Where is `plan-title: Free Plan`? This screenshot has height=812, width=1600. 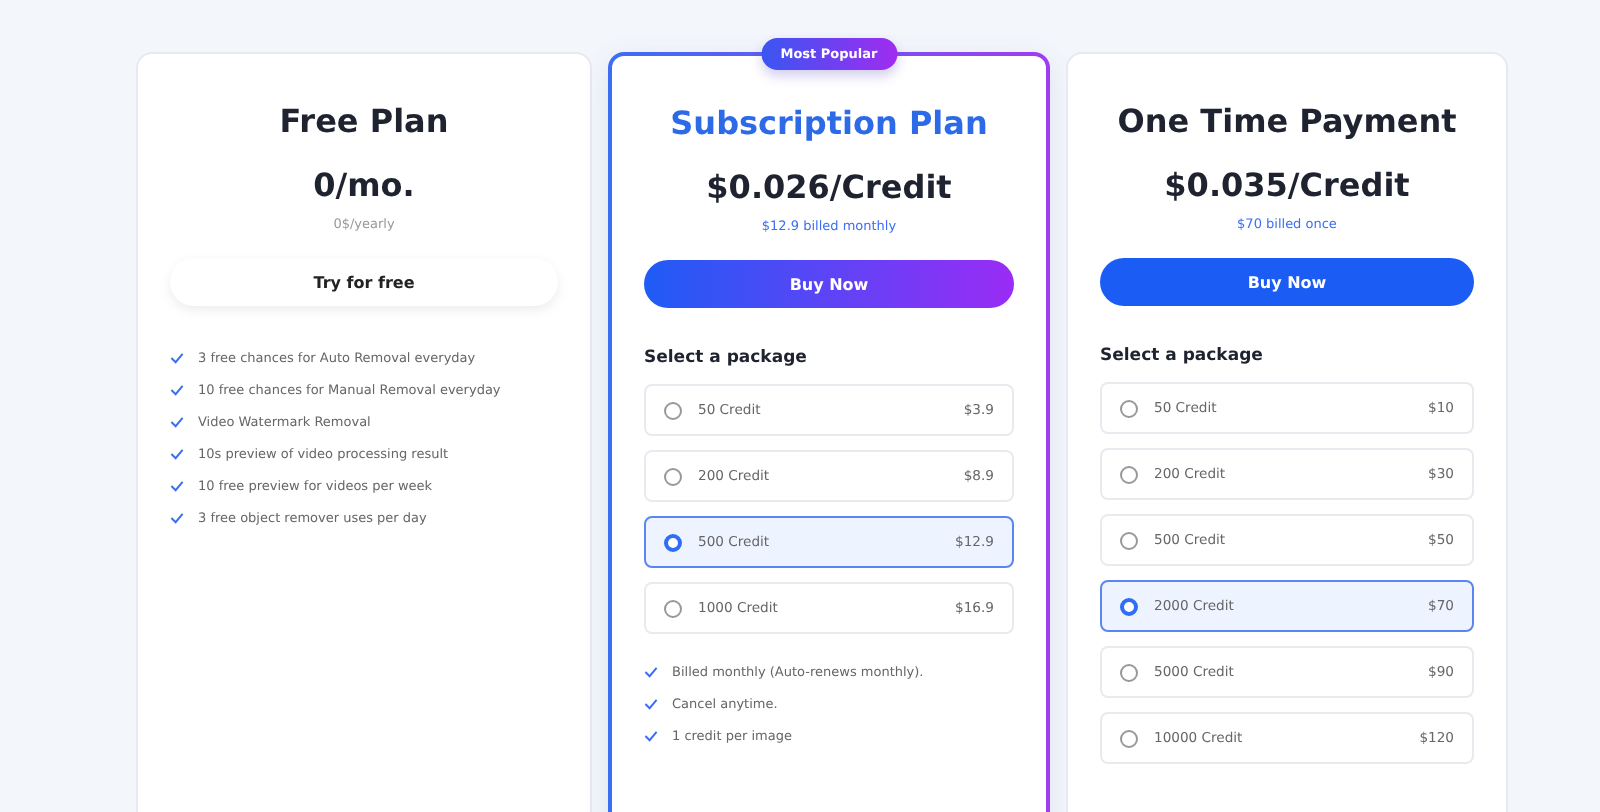
plan-title: Free Plan is located at coordinates (364, 121).